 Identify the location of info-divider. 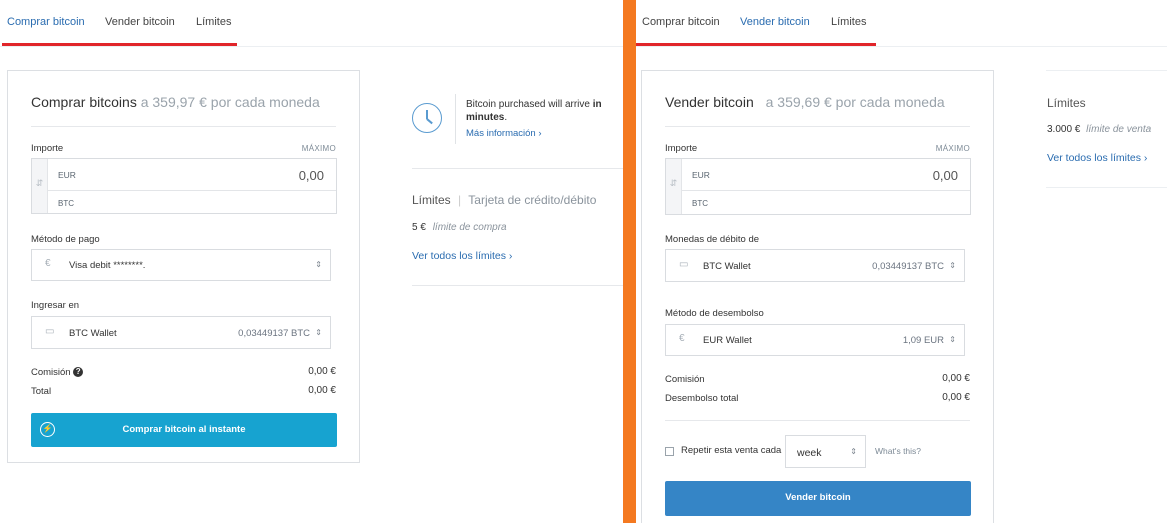
(455, 119).